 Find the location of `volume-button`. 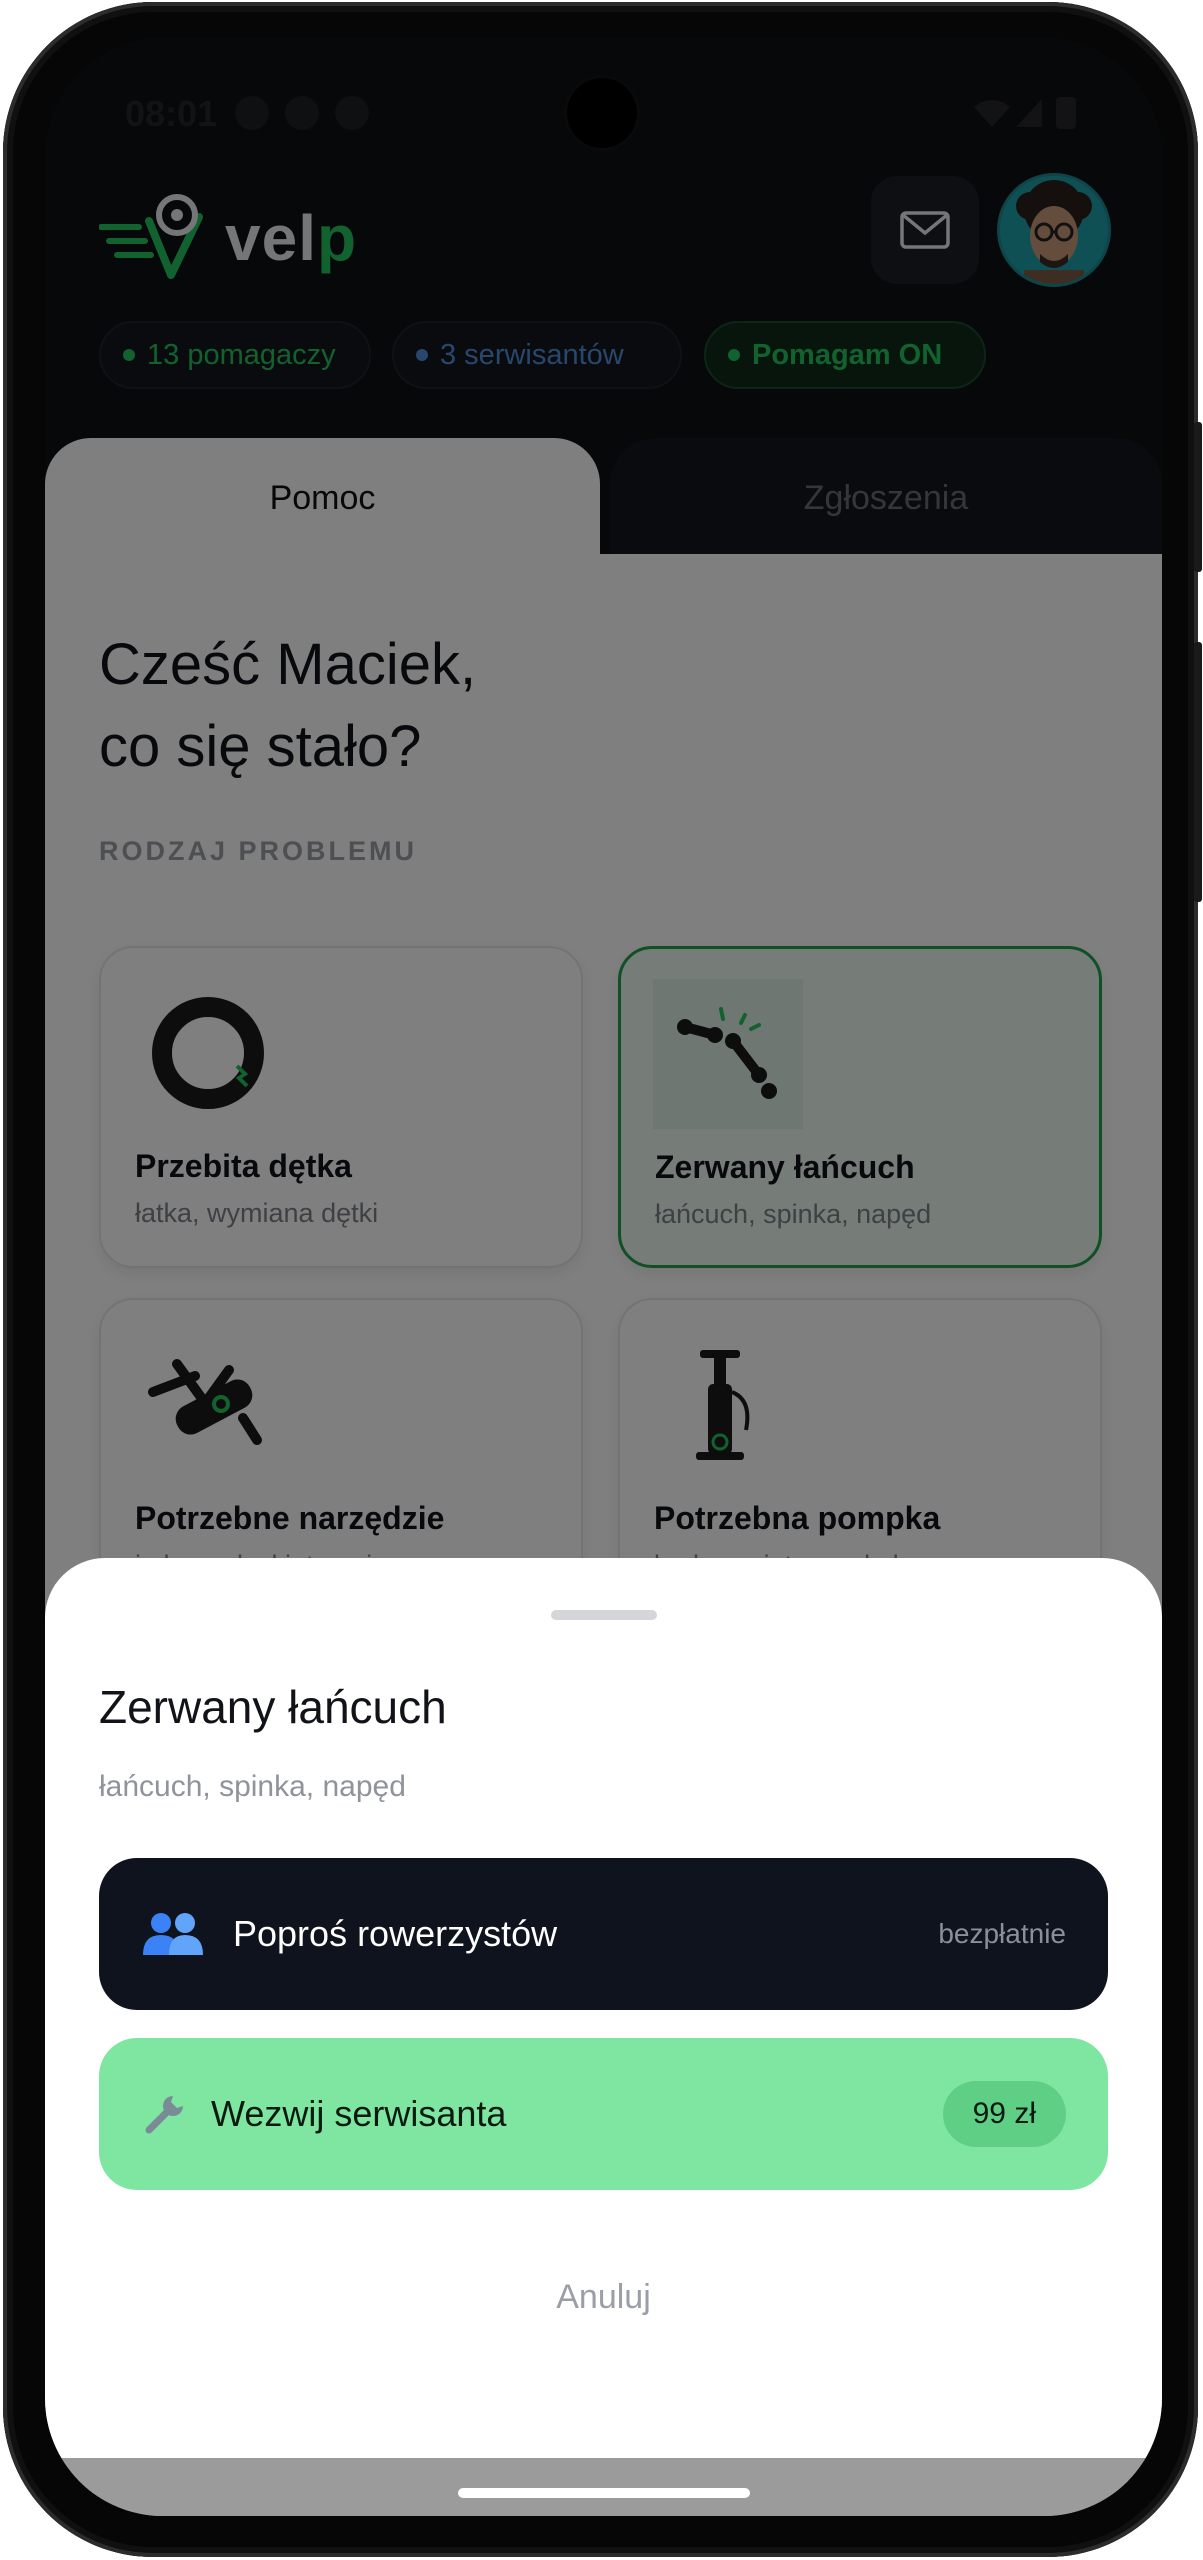

volume-button is located at coordinates (1198, 772).